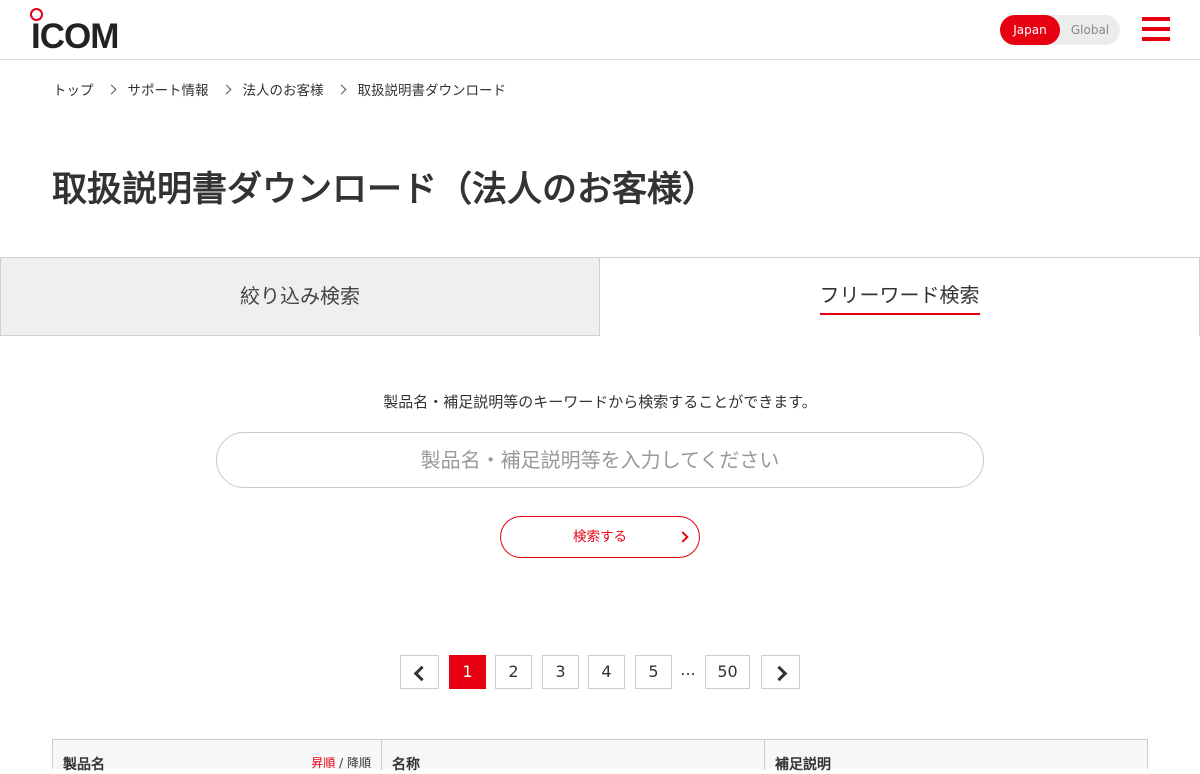  I want to click on chevron-left-icon, so click(421, 673).